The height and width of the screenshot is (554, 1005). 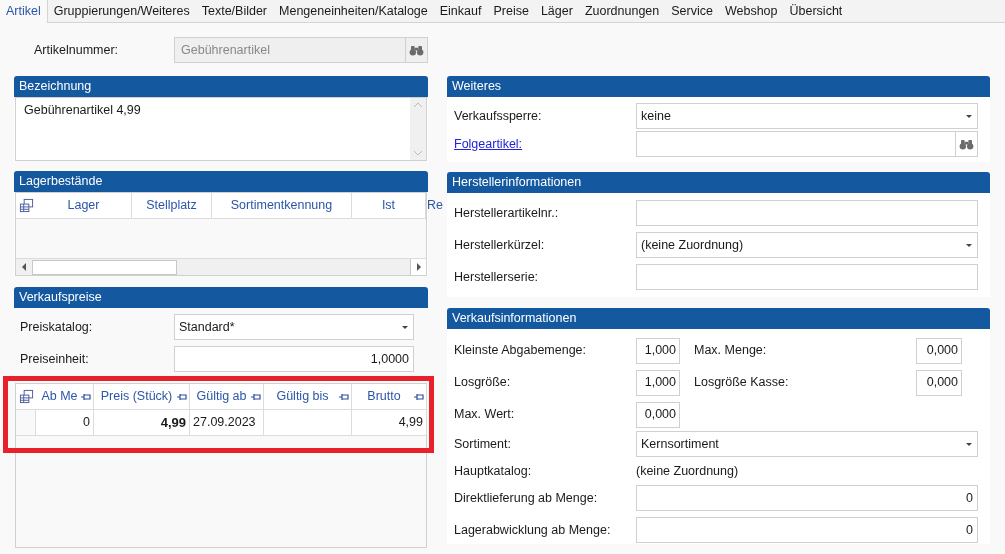 I want to click on field-label: Preiseinheit:, so click(x=54, y=358).